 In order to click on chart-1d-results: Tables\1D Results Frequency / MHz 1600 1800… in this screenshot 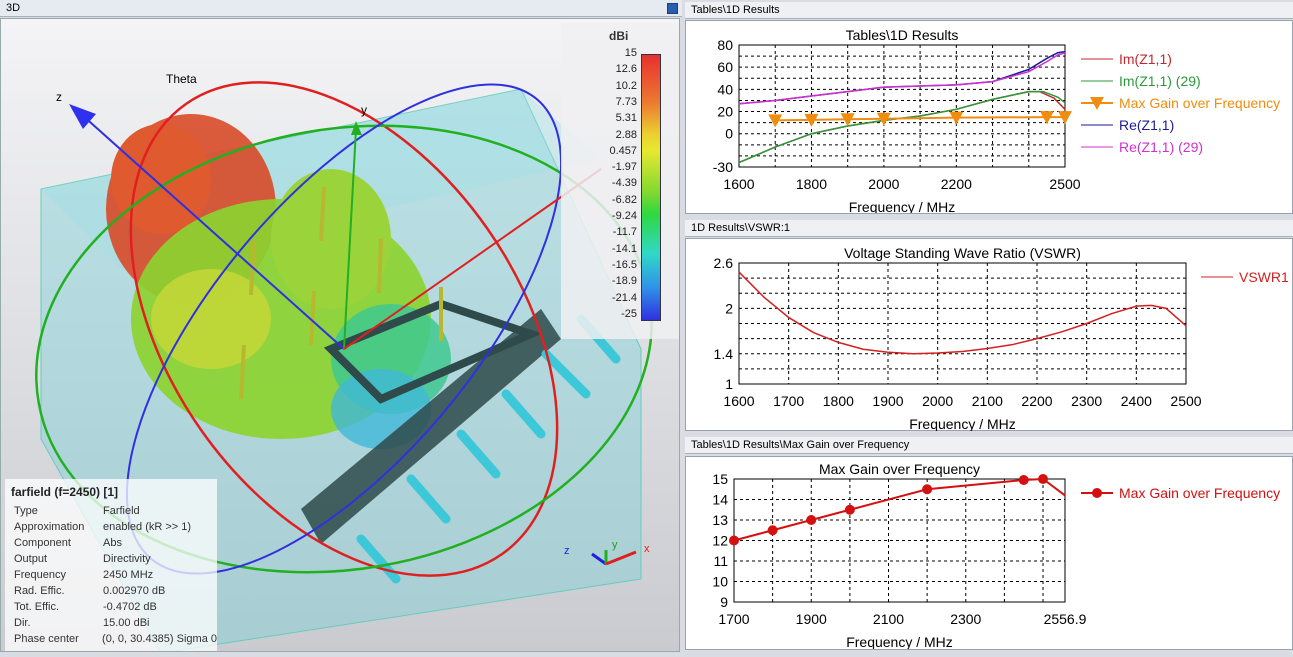, I will do `click(989, 117)`.